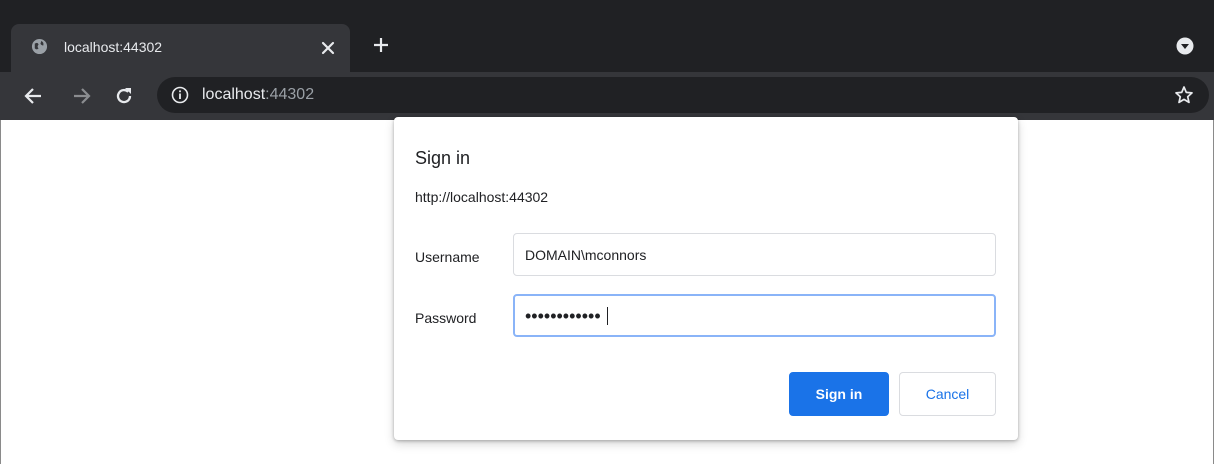  What do you see at coordinates (113, 47) in the screenshot?
I see `tab-title: localhost:44302` at bounding box center [113, 47].